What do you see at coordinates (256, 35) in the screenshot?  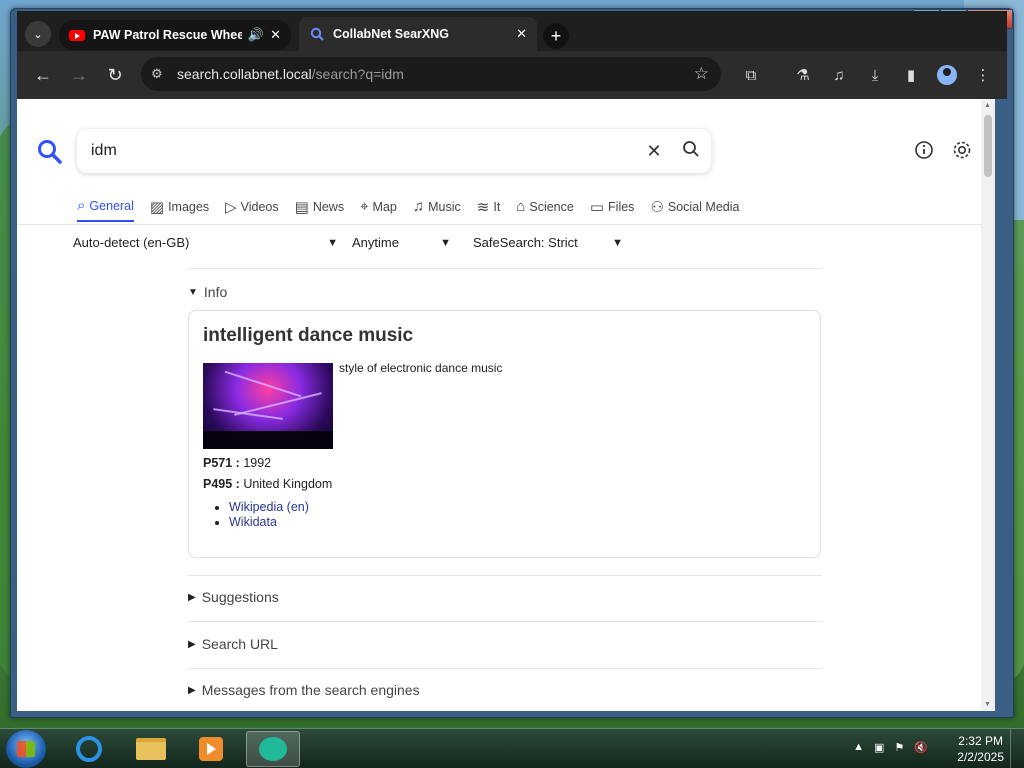 I see `speaker-icon: 🔊` at bounding box center [256, 35].